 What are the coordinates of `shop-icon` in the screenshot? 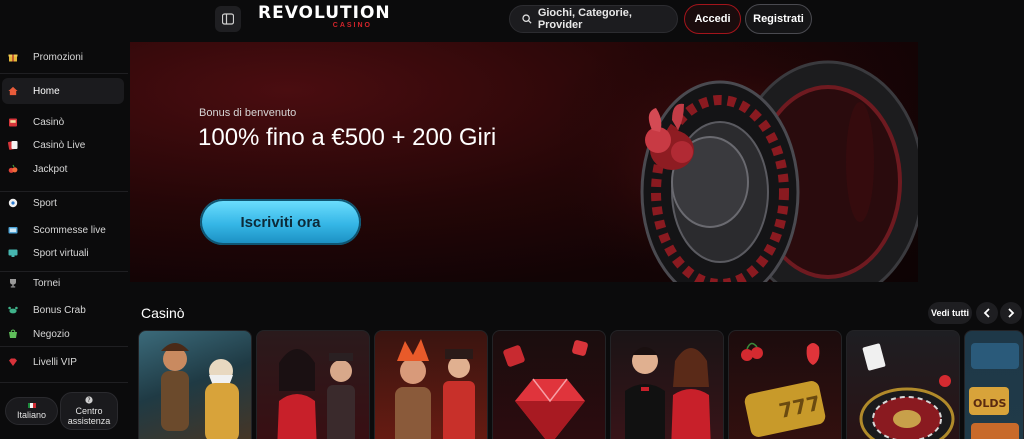 It's located at (13, 334).